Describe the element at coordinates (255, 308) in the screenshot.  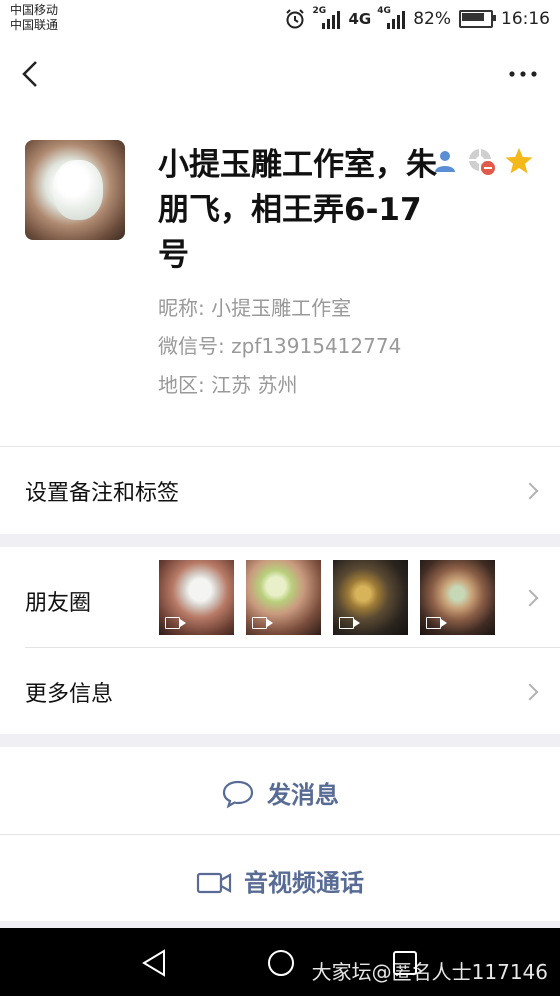
I see `nickname: 昵称: 小提玉雕工作室` at that location.